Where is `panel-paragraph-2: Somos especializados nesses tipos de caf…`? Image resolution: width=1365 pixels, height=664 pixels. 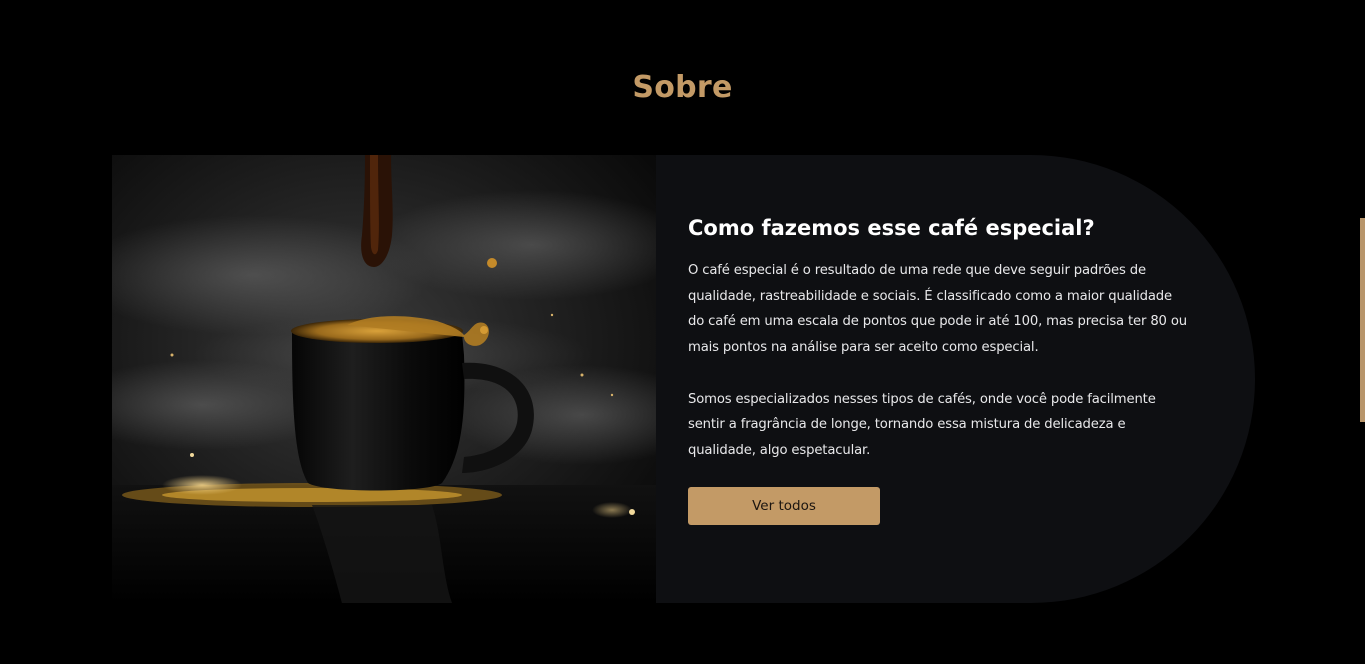
panel-paragraph-2: Somos especializados nesses tipos de caf… is located at coordinates (922, 424).